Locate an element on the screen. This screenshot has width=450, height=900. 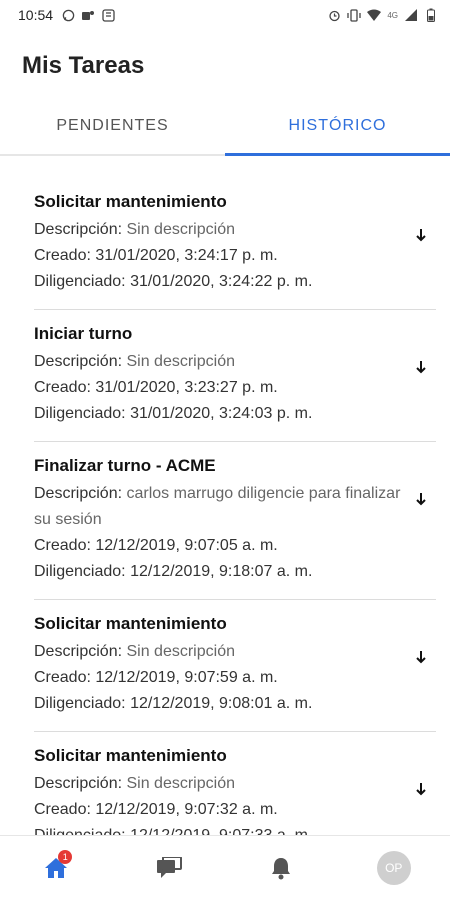
chat-icon is located at coordinates (169, 867).